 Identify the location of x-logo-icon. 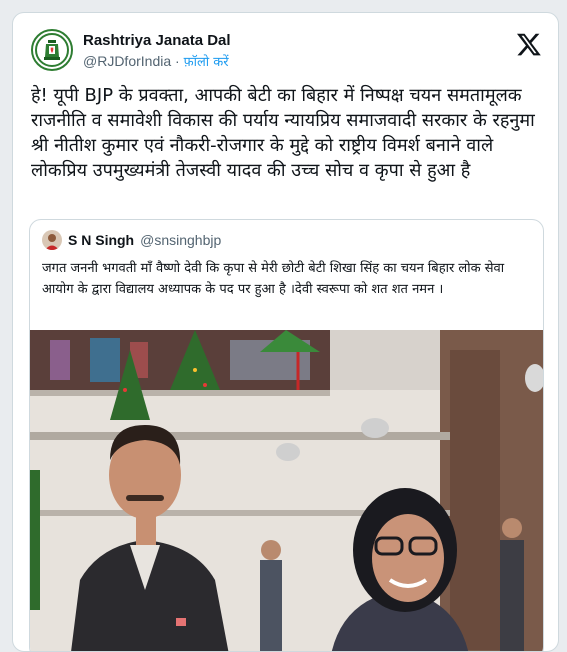
(529, 44).